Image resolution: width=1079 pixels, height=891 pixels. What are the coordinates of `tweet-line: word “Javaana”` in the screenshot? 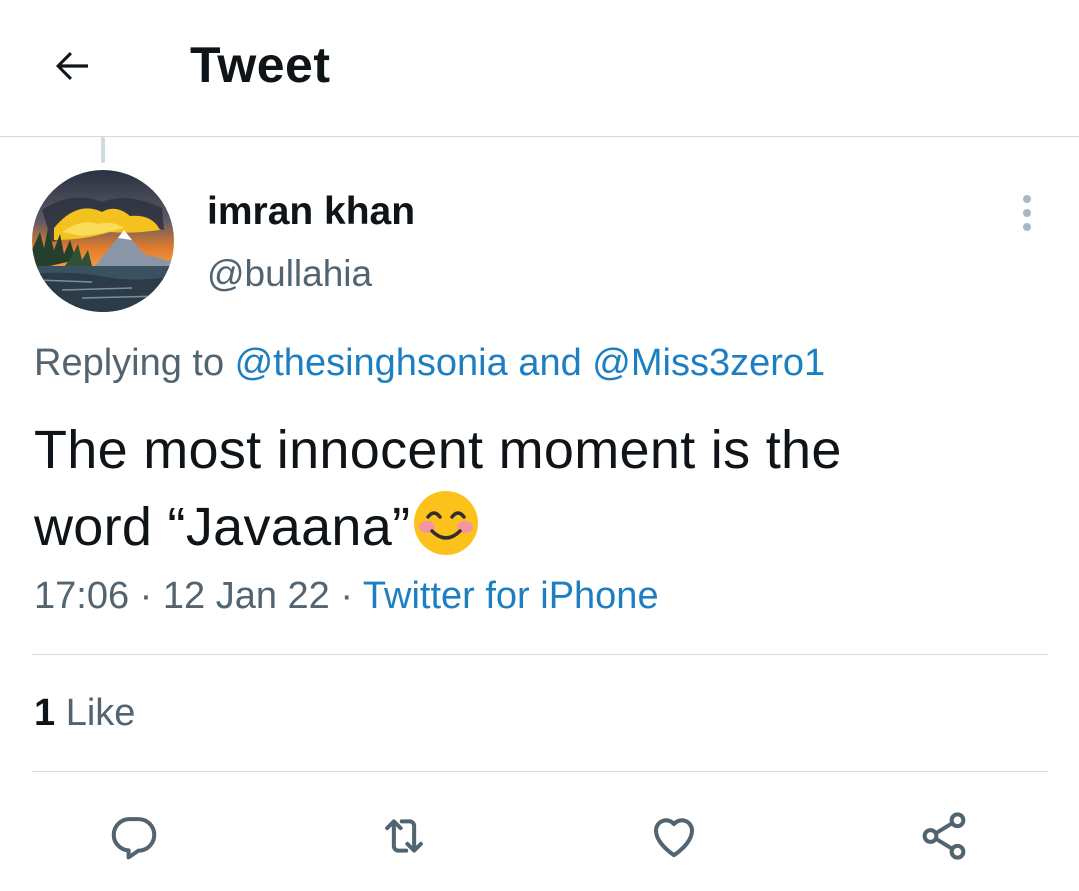 It's located at (222, 527).